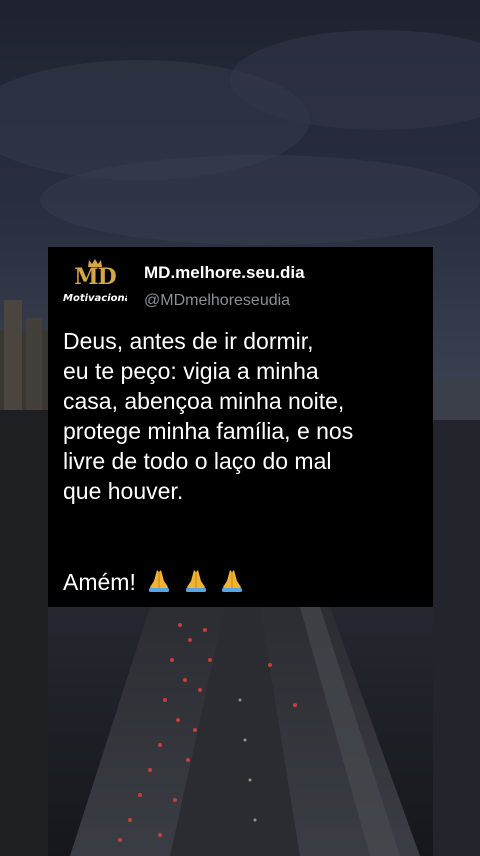  Describe the element at coordinates (224, 273) in the screenshot. I see `display-name: MD.melhore.seu.dia` at that location.